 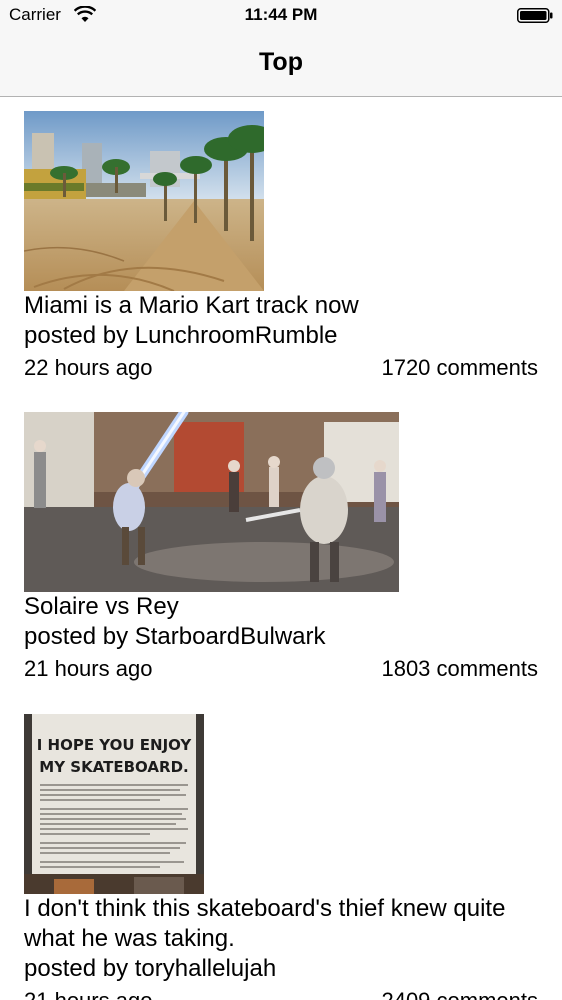 I want to click on navigation-bar: Top, so click(x=281, y=63).